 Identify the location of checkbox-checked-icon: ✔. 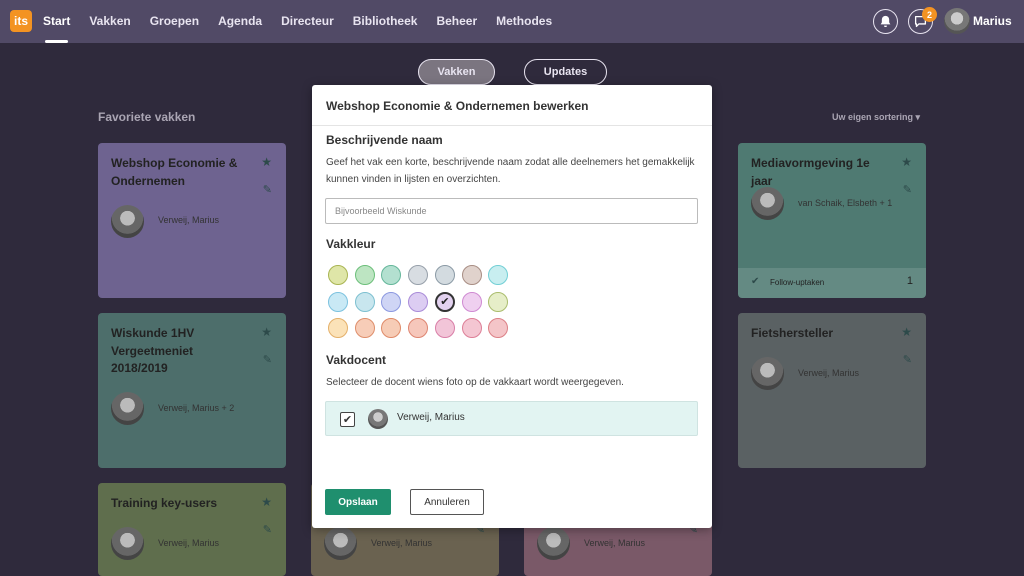
(347, 419).